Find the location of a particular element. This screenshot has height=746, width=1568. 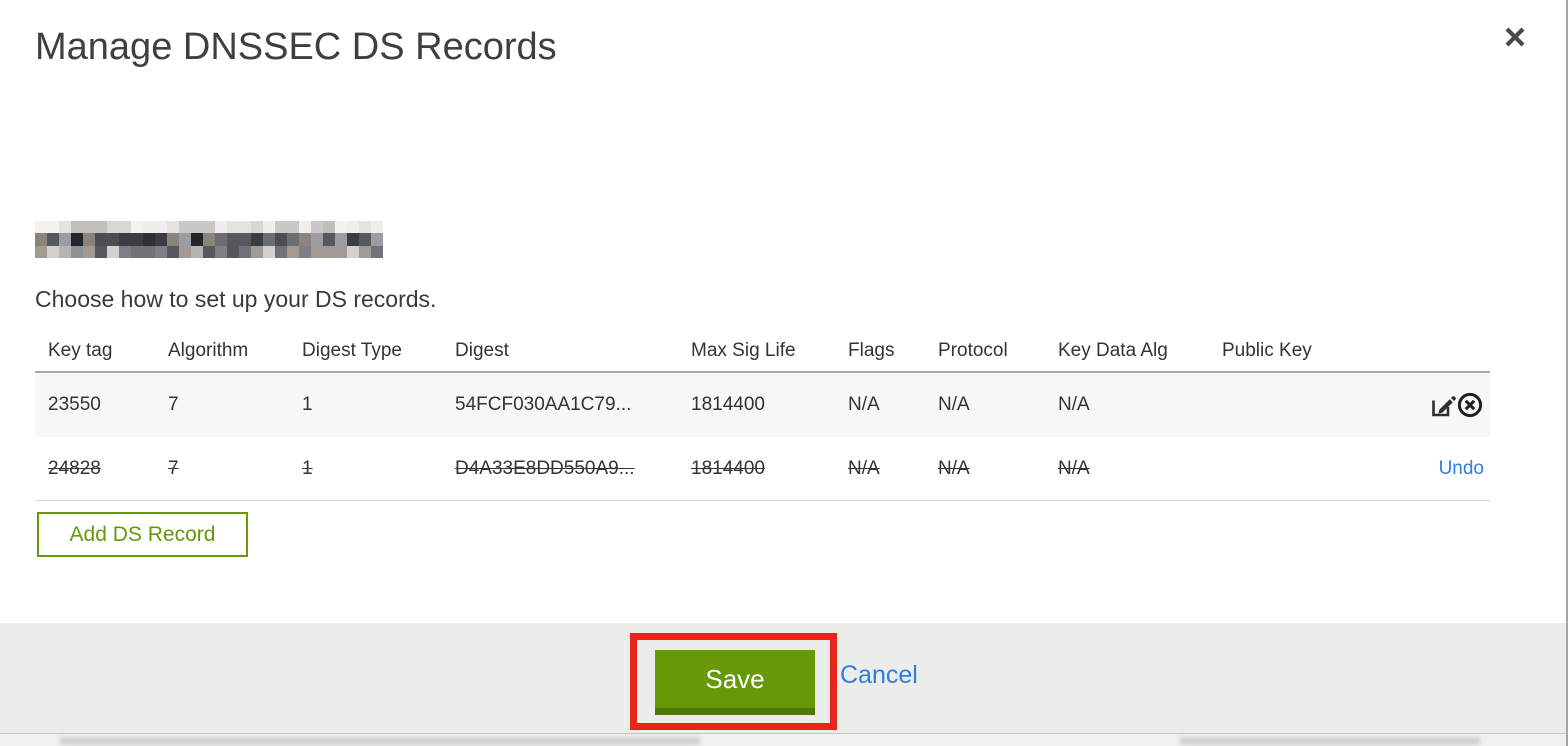

column-header-protocol: Protocol is located at coordinates (973, 350).